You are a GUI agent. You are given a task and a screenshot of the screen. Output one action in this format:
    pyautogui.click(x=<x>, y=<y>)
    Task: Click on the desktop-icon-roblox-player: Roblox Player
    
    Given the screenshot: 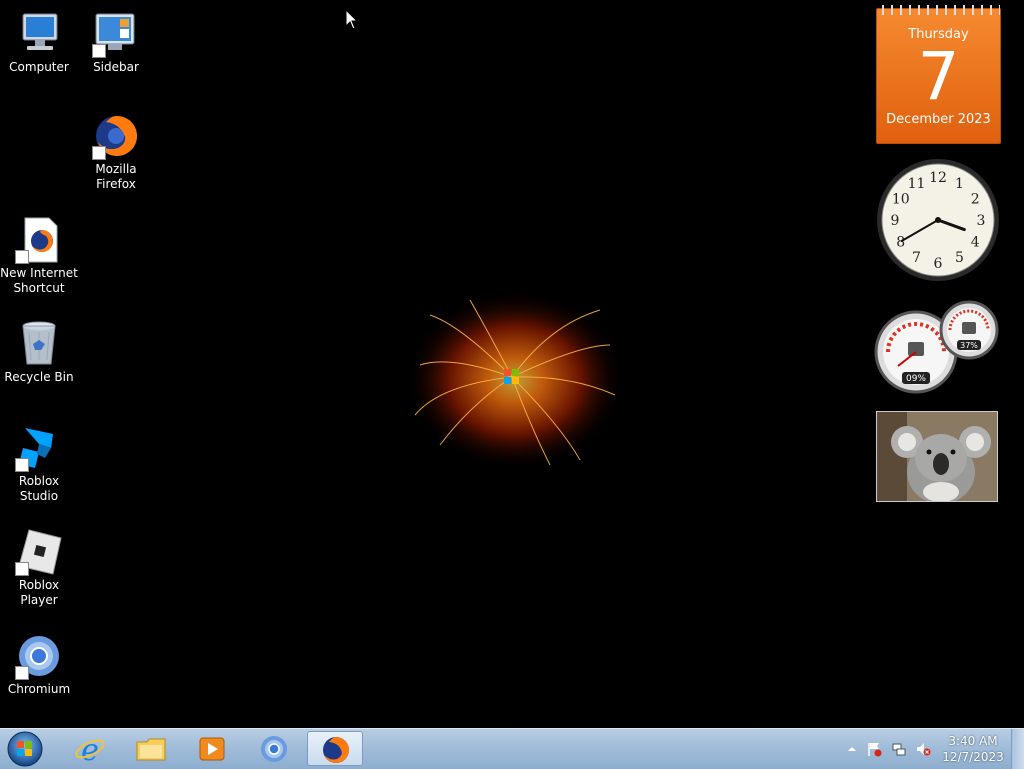 What is the action you would take?
    pyautogui.click(x=39, y=568)
    